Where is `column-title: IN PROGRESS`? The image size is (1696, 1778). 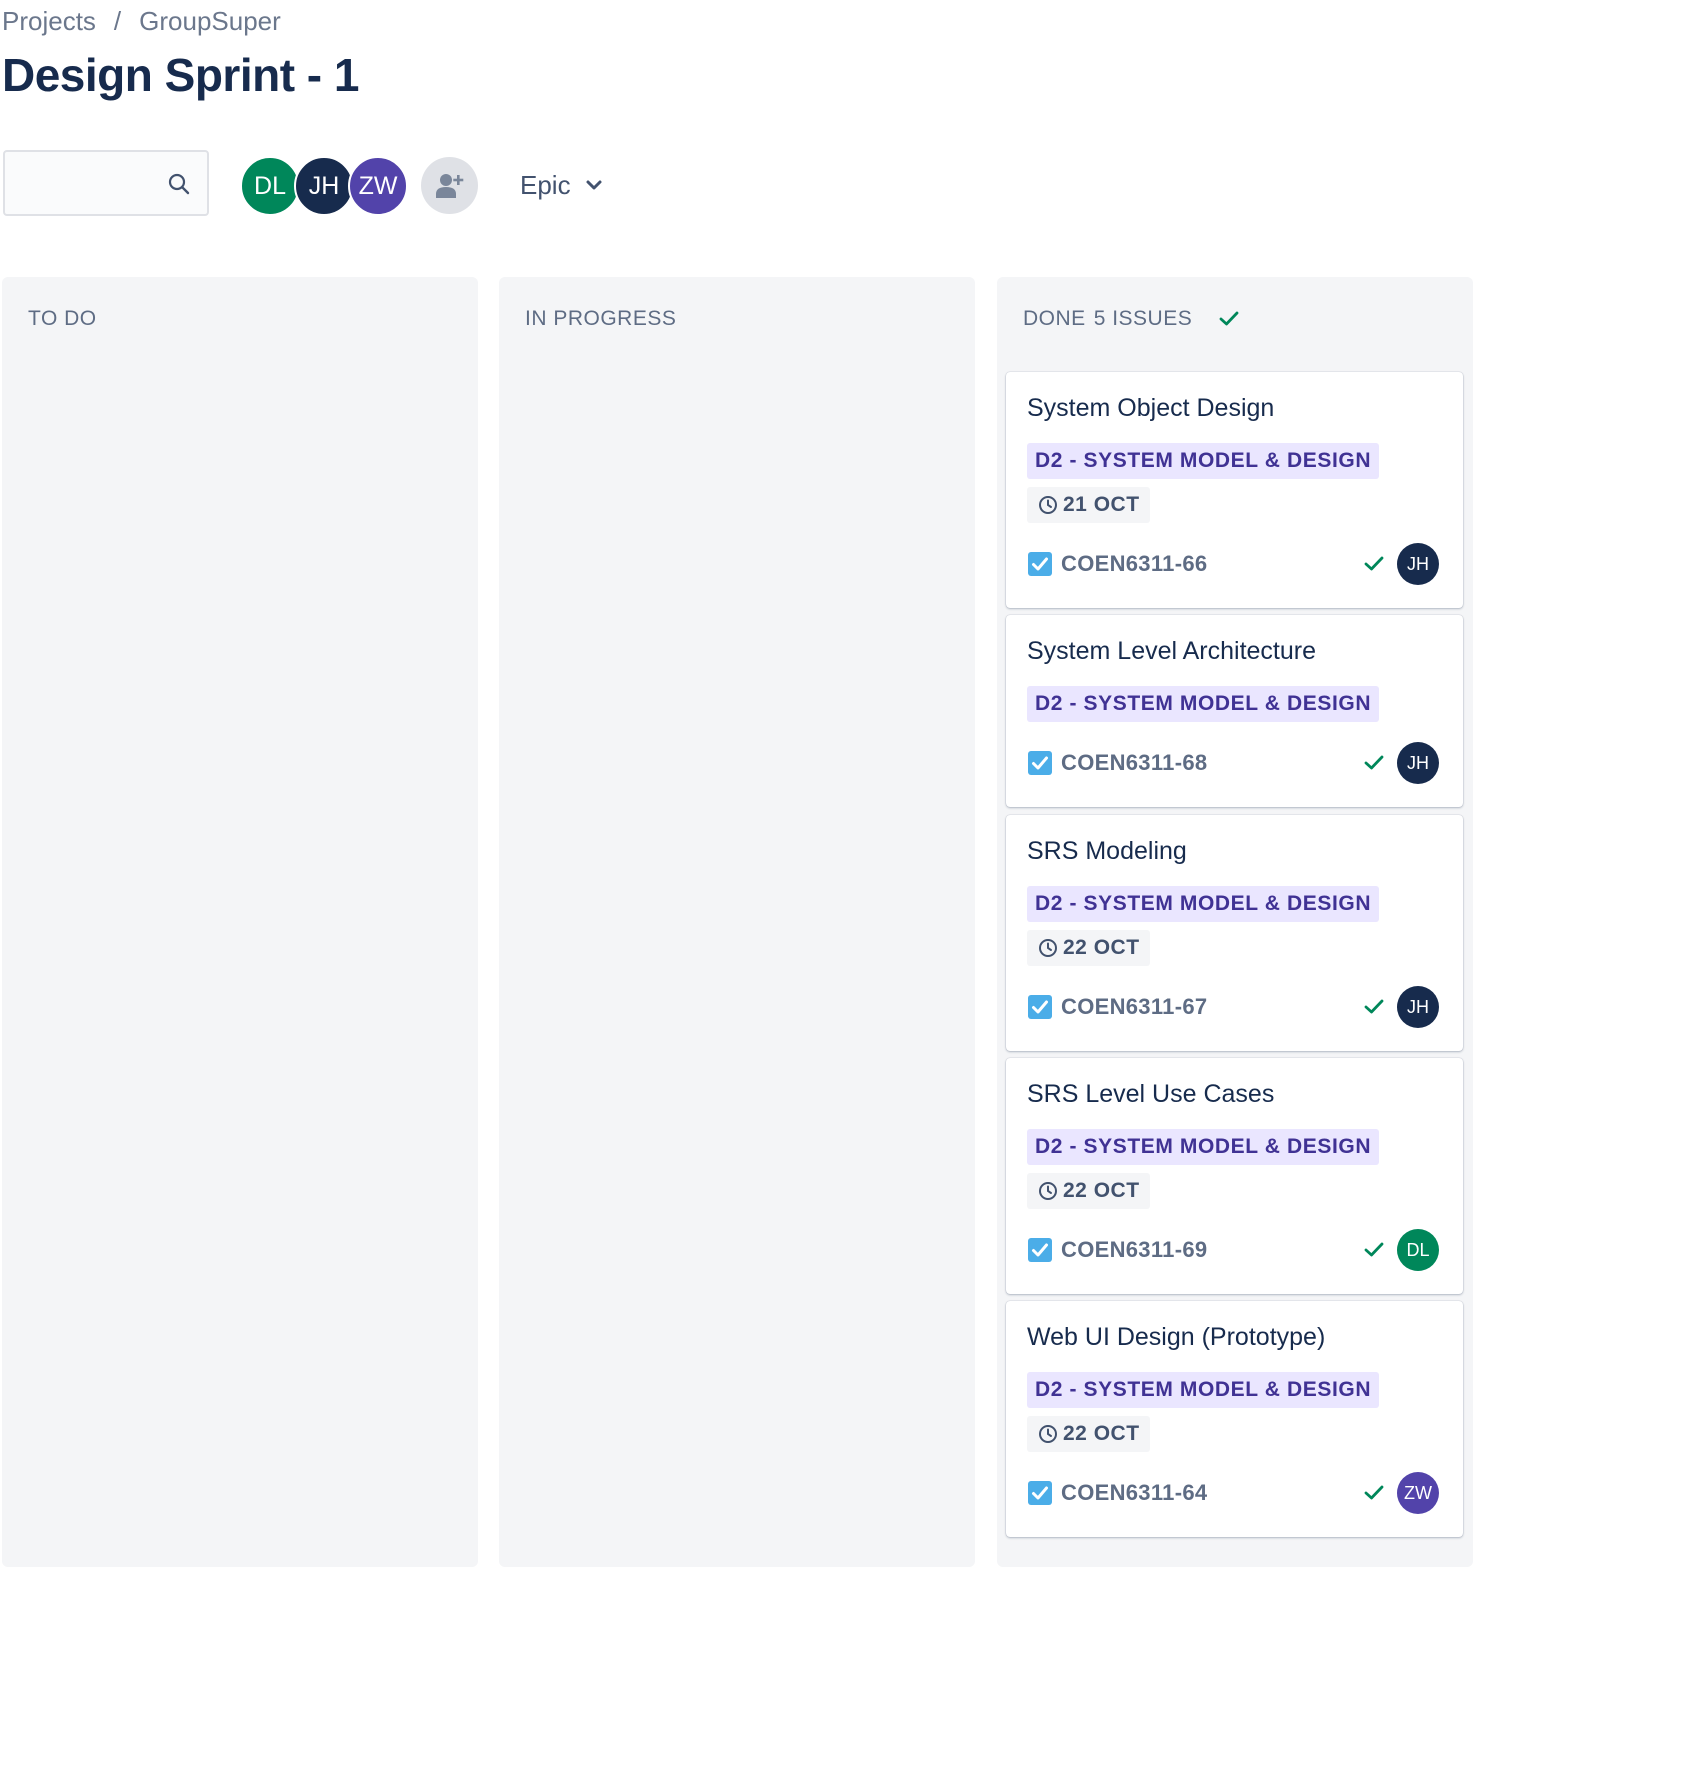 column-title: IN PROGRESS is located at coordinates (601, 318).